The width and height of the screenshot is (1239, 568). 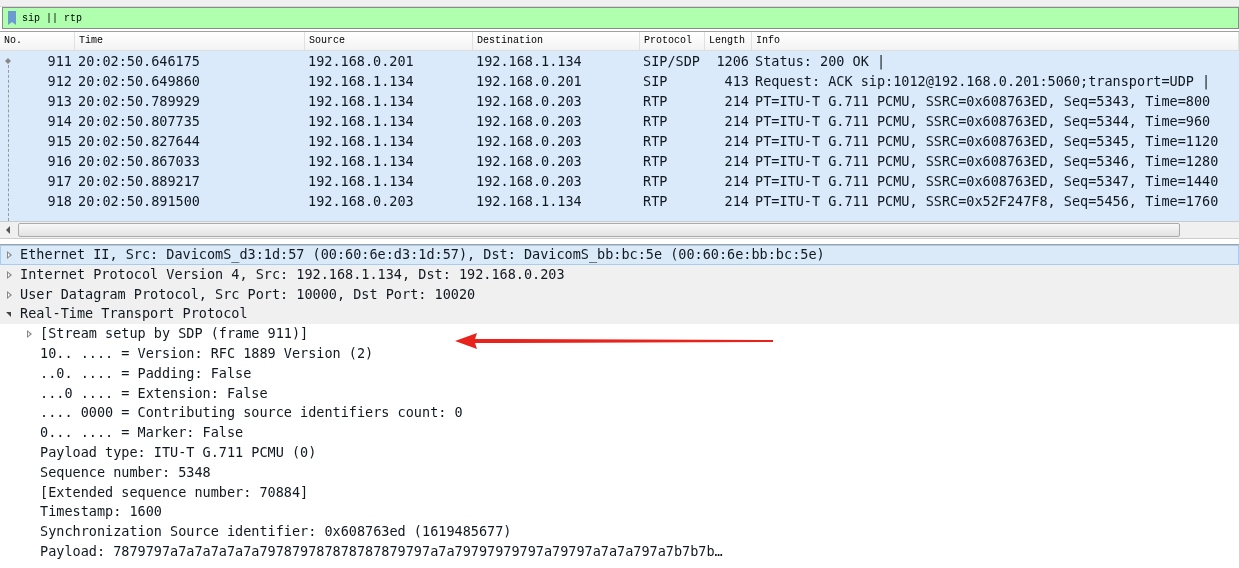 What do you see at coordinates (987, 141) in the screenshot?
I see `table-cell-text: PT=ITU-T G.711 PCMU, SSRC=0x608763ED, Seq=5345, Time=1120` at bounding box center [987, 141].